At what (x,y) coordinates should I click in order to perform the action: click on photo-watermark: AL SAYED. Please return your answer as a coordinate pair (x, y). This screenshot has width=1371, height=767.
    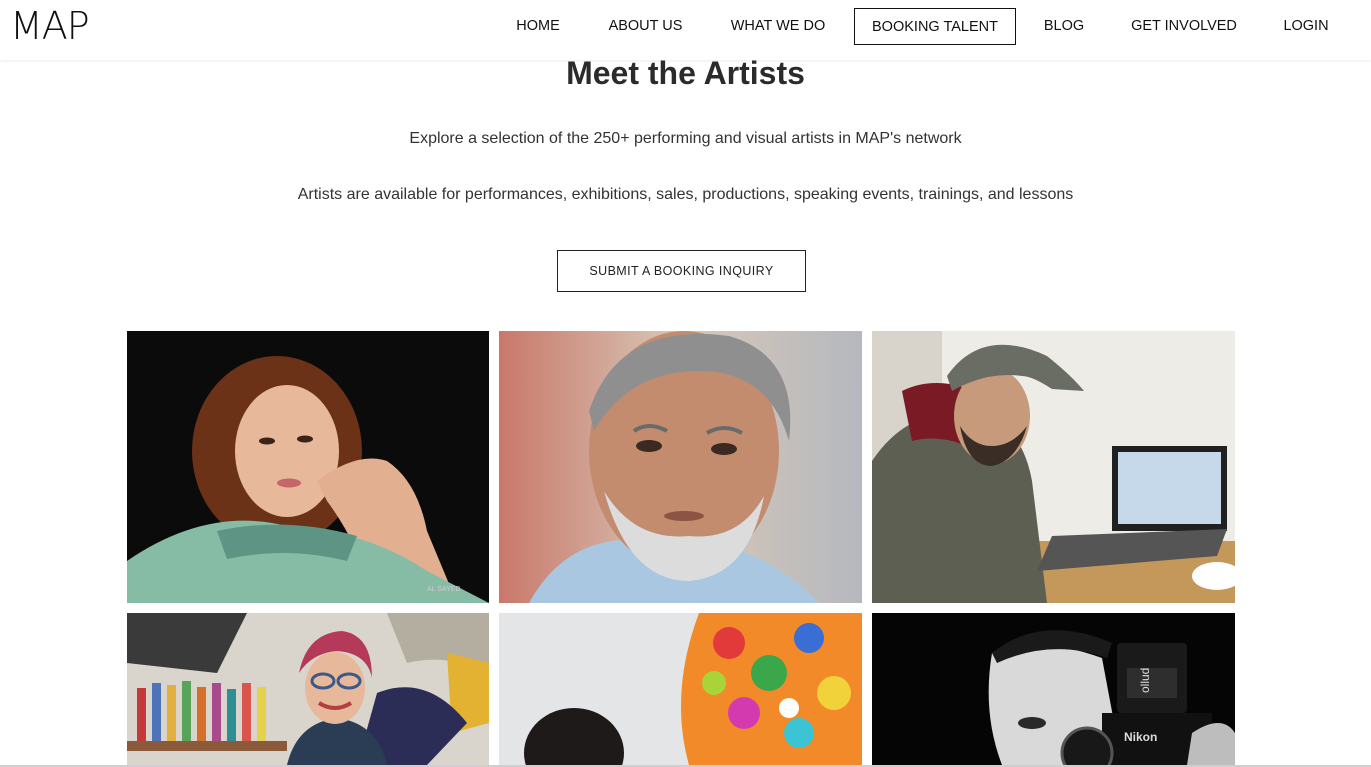
    Looking at the image, I should click on (443, 589).